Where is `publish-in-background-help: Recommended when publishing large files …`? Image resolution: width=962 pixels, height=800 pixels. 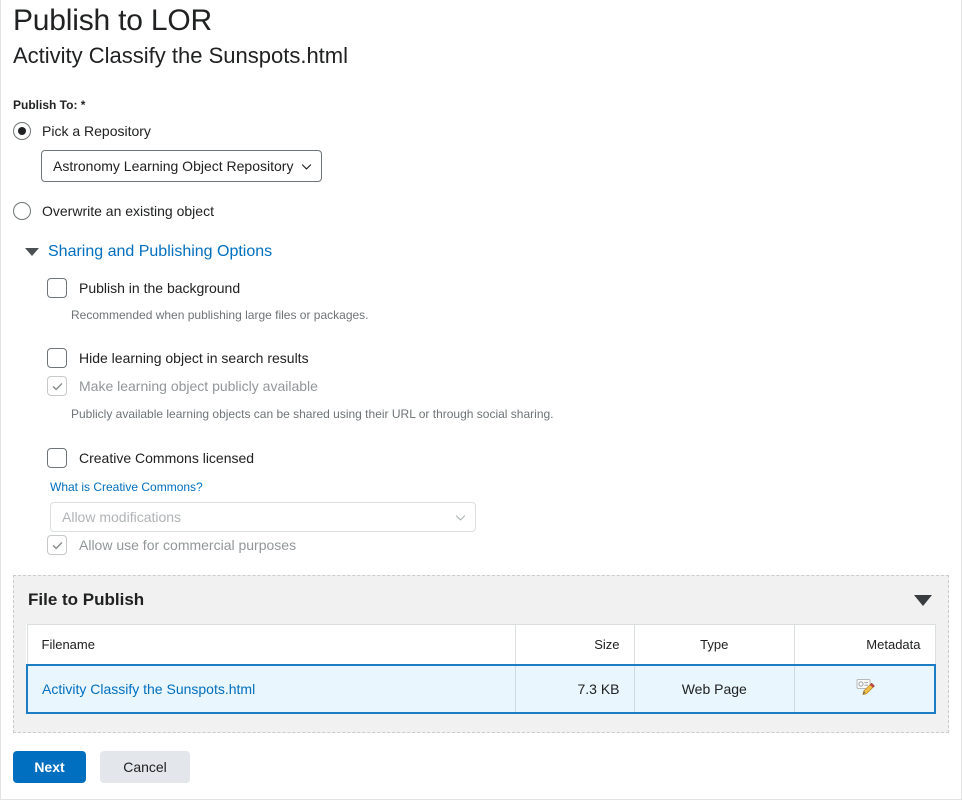
publish-in-background-help: Recommended when publishing large files … is located at coordinates (220, 315).